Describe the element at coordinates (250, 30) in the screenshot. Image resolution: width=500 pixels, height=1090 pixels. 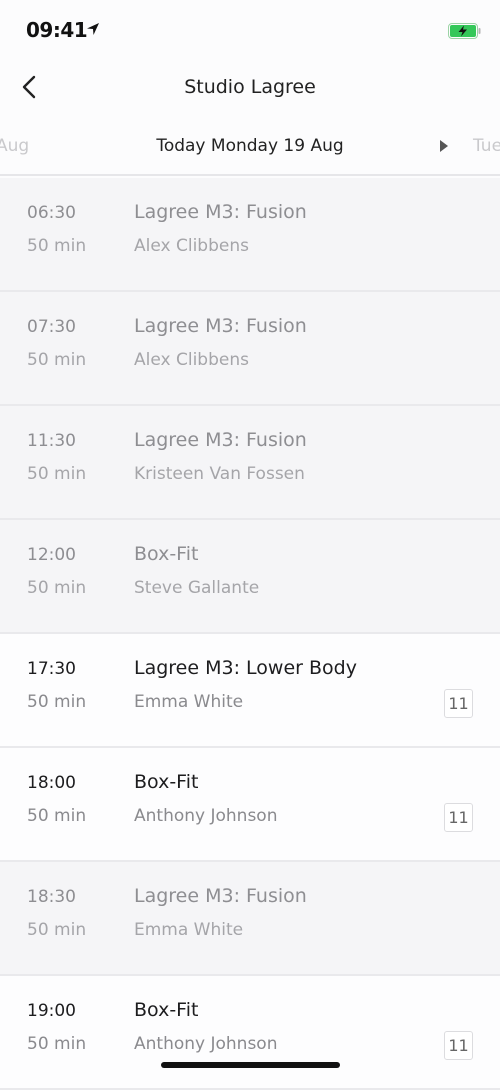
I see `status-bar: 09:41` at that location.